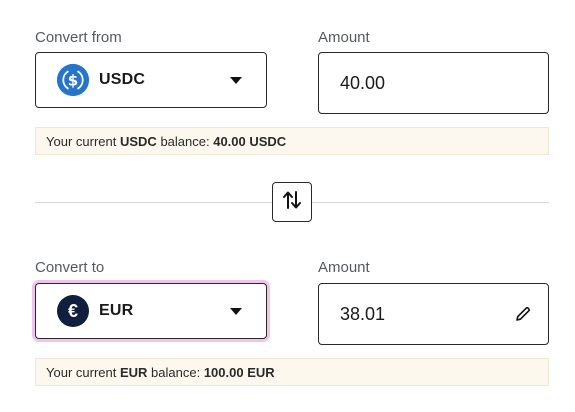 This screenshot has height=412, width=575. Describe the element at coordinates (70, 267) in the screenshot. I see `convert-to-label: Convert to` at that location.